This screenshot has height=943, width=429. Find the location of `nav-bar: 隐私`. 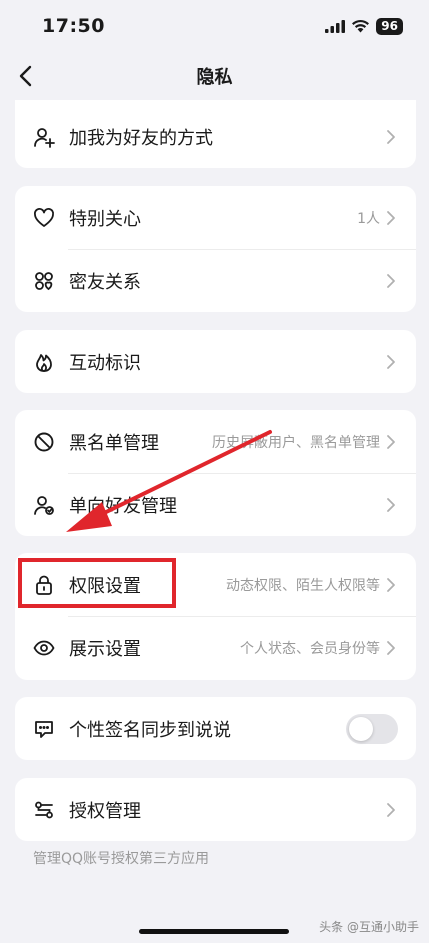

nav-bar: 隐私 is located at coordinates (214, 76).